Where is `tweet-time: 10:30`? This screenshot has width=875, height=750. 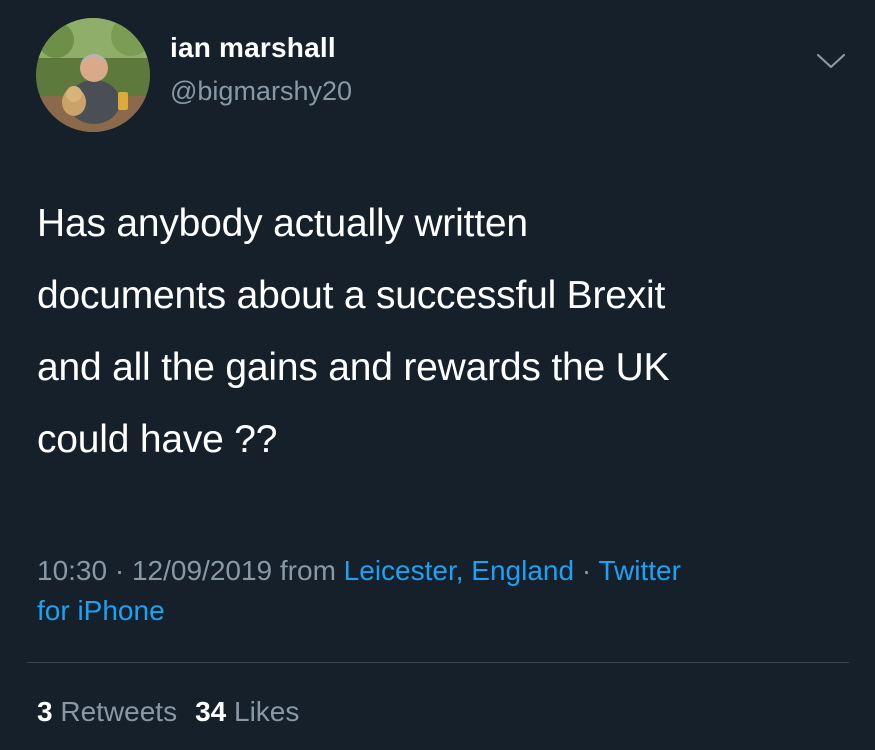
tweet-time: 10:30 is located at coordinates (72, 570).